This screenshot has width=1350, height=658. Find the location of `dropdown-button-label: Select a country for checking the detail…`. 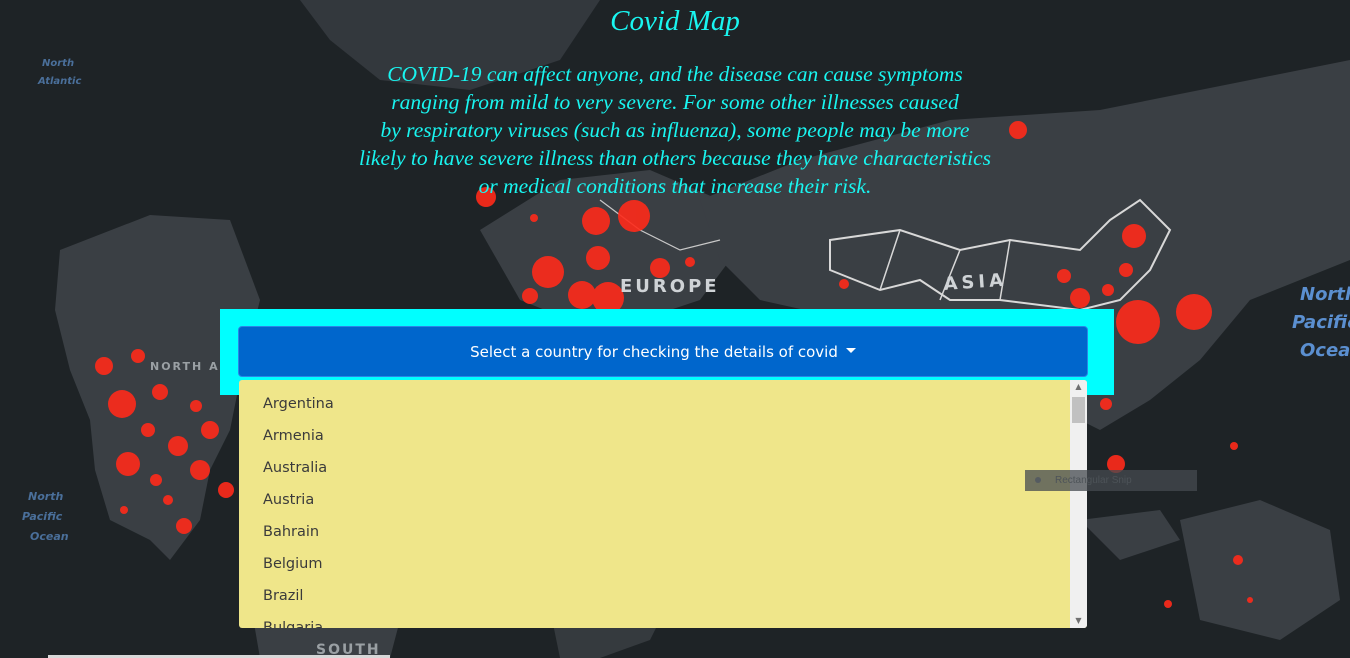

dropdown-button-label: Select a country for checking the detail… is located at coordinates (654, 351).